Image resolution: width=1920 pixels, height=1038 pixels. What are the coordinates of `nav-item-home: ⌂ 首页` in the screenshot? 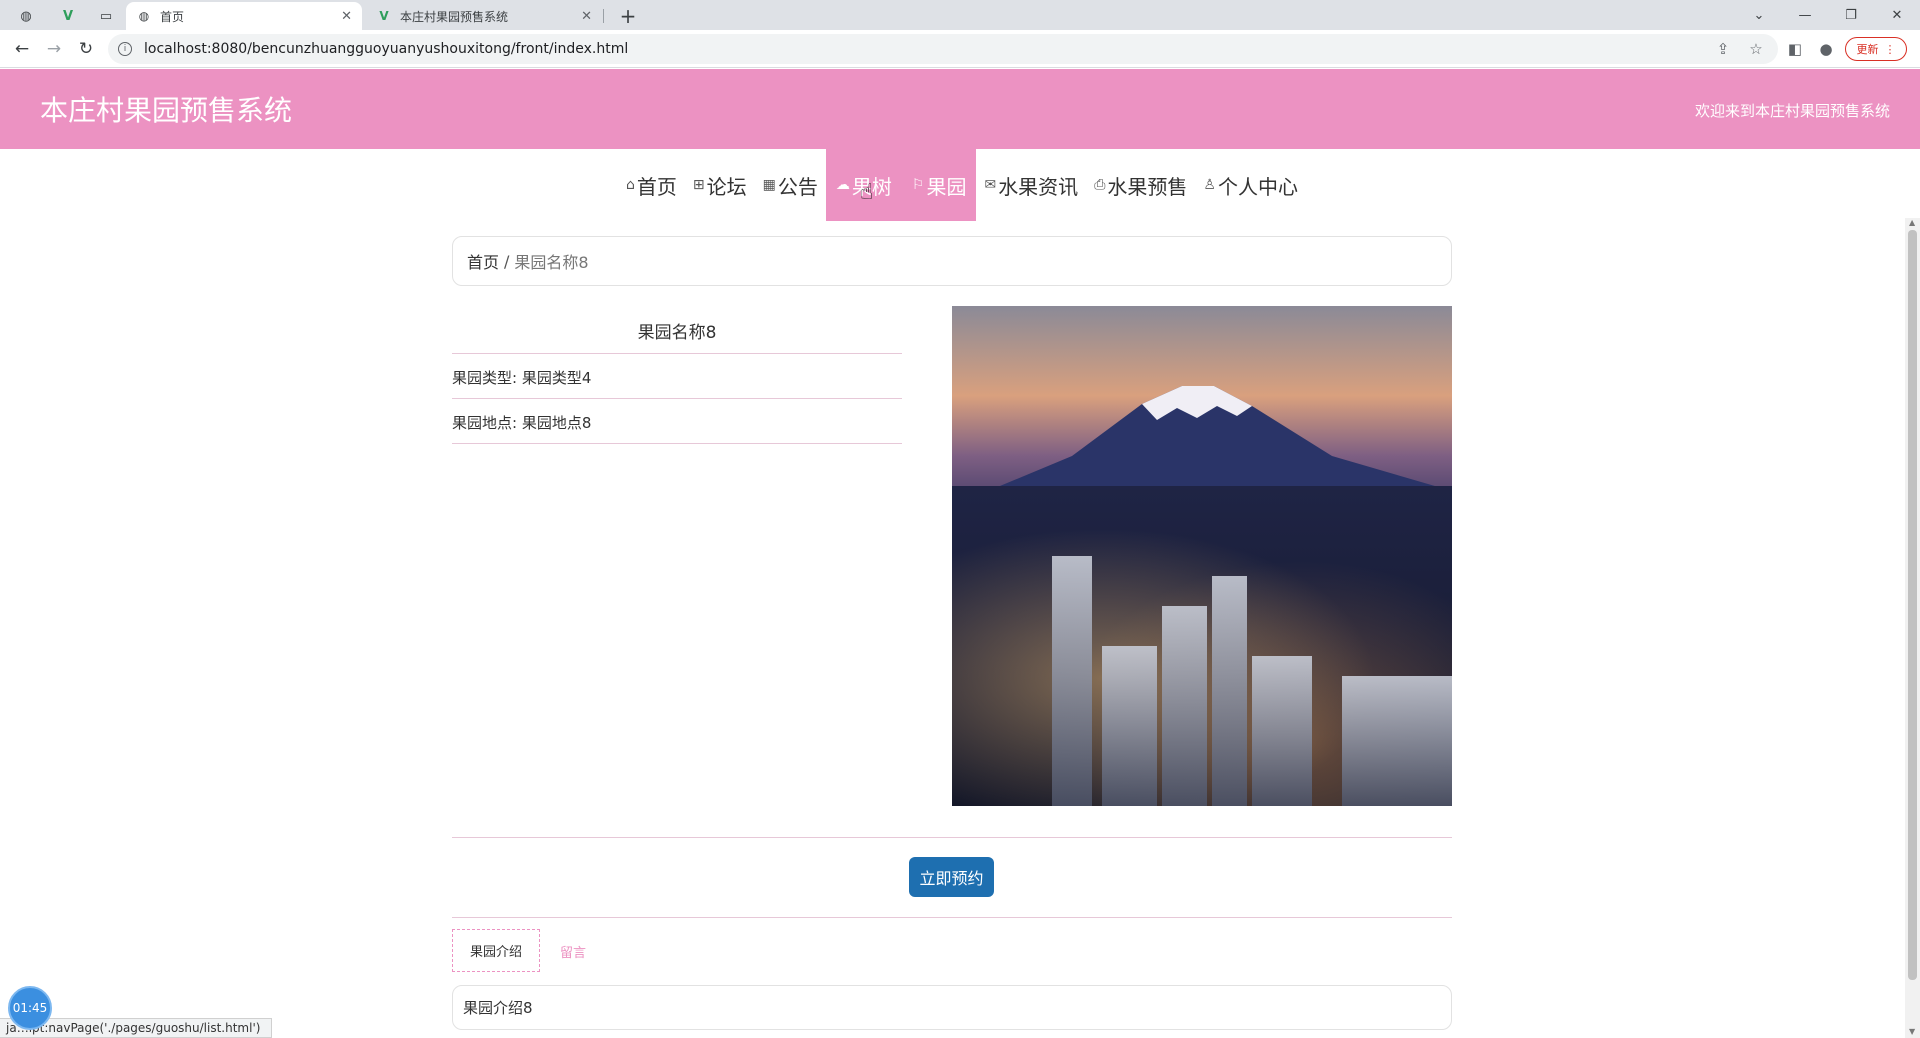 It's located at (651, 185).